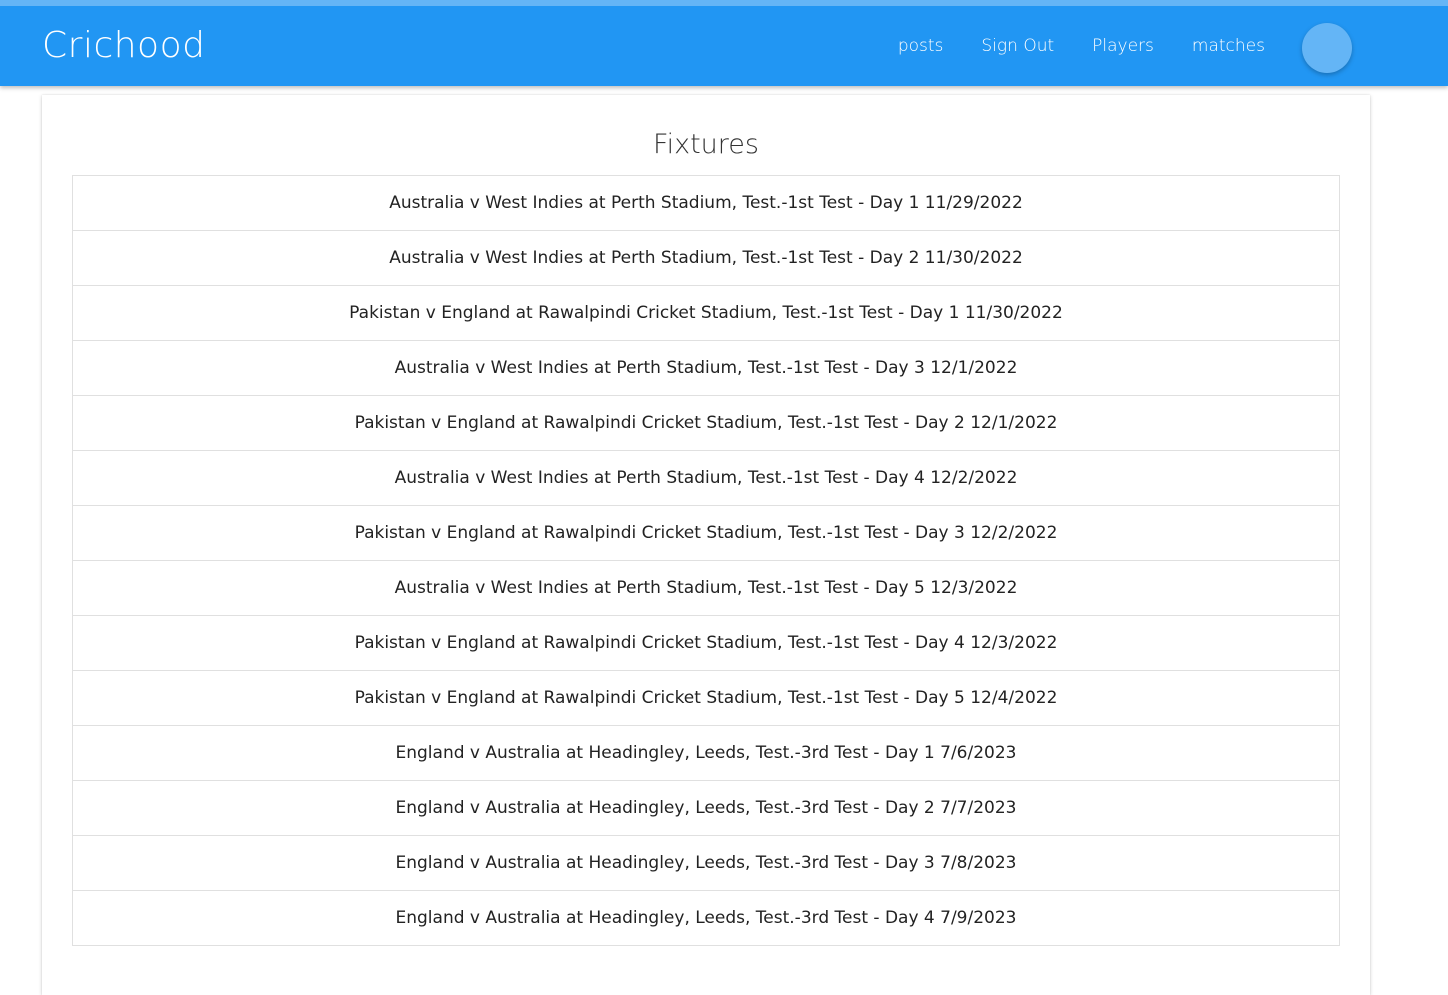  I want to click on nav-link-posts: posts, so click(921, 46).